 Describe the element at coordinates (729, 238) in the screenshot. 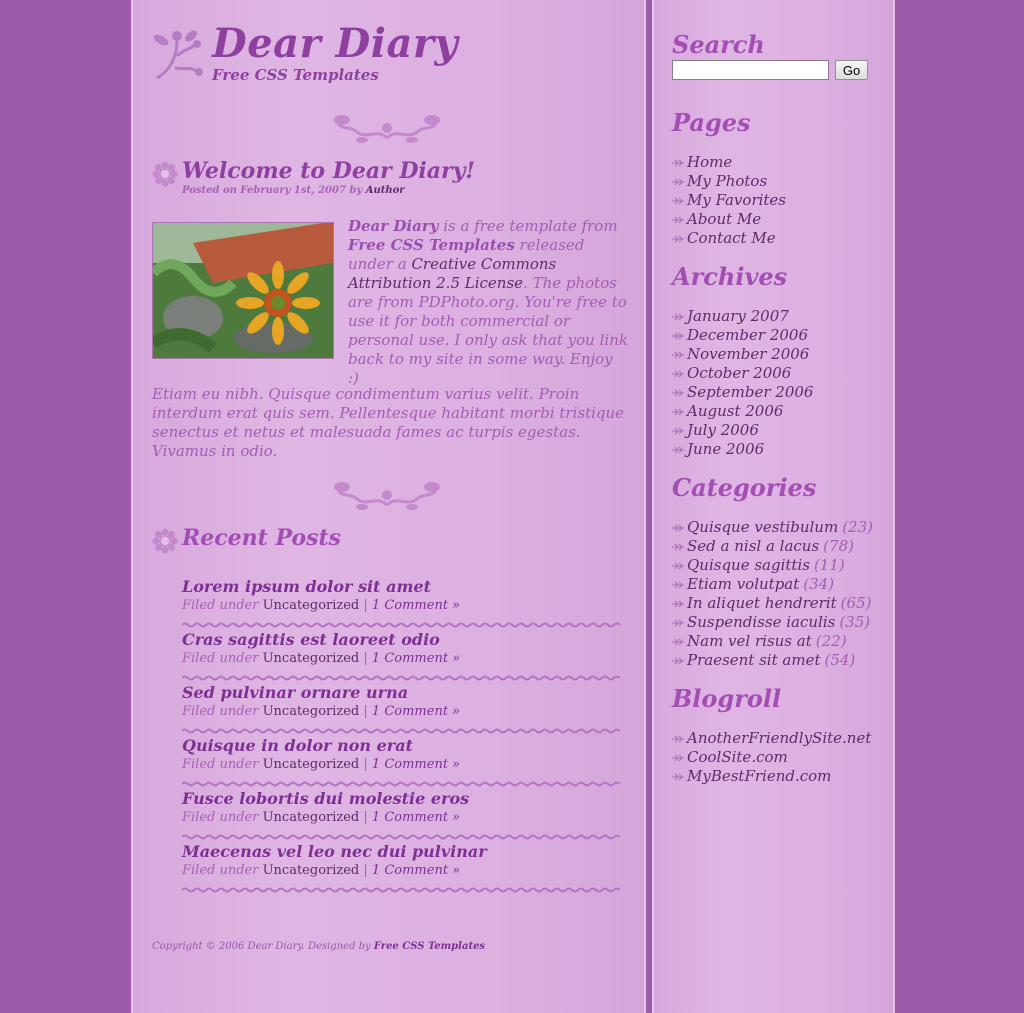

I see `sidebar-item-contact-me: Contact Me` at that location.